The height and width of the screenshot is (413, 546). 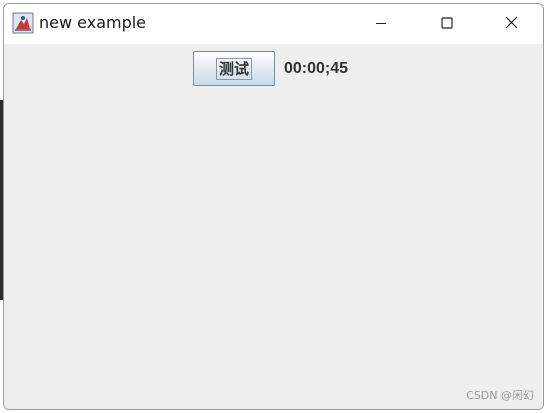 I want to click on maximize-button, so click(x=447, y=23).